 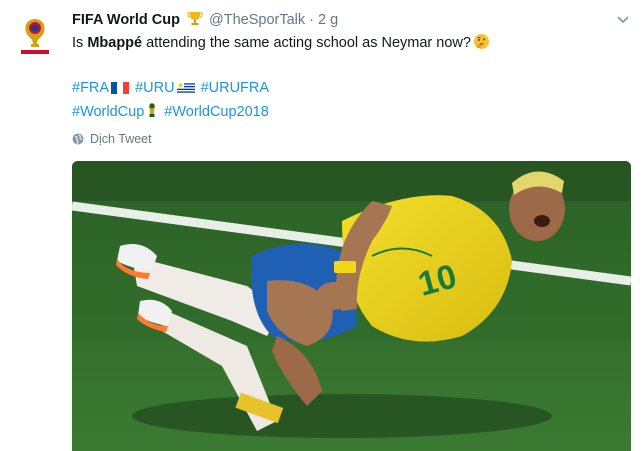 What do you see at coordinates (80, 43) in the screenshot?
I see `tweet-text-start: Is` at bounding box center [80, 43].